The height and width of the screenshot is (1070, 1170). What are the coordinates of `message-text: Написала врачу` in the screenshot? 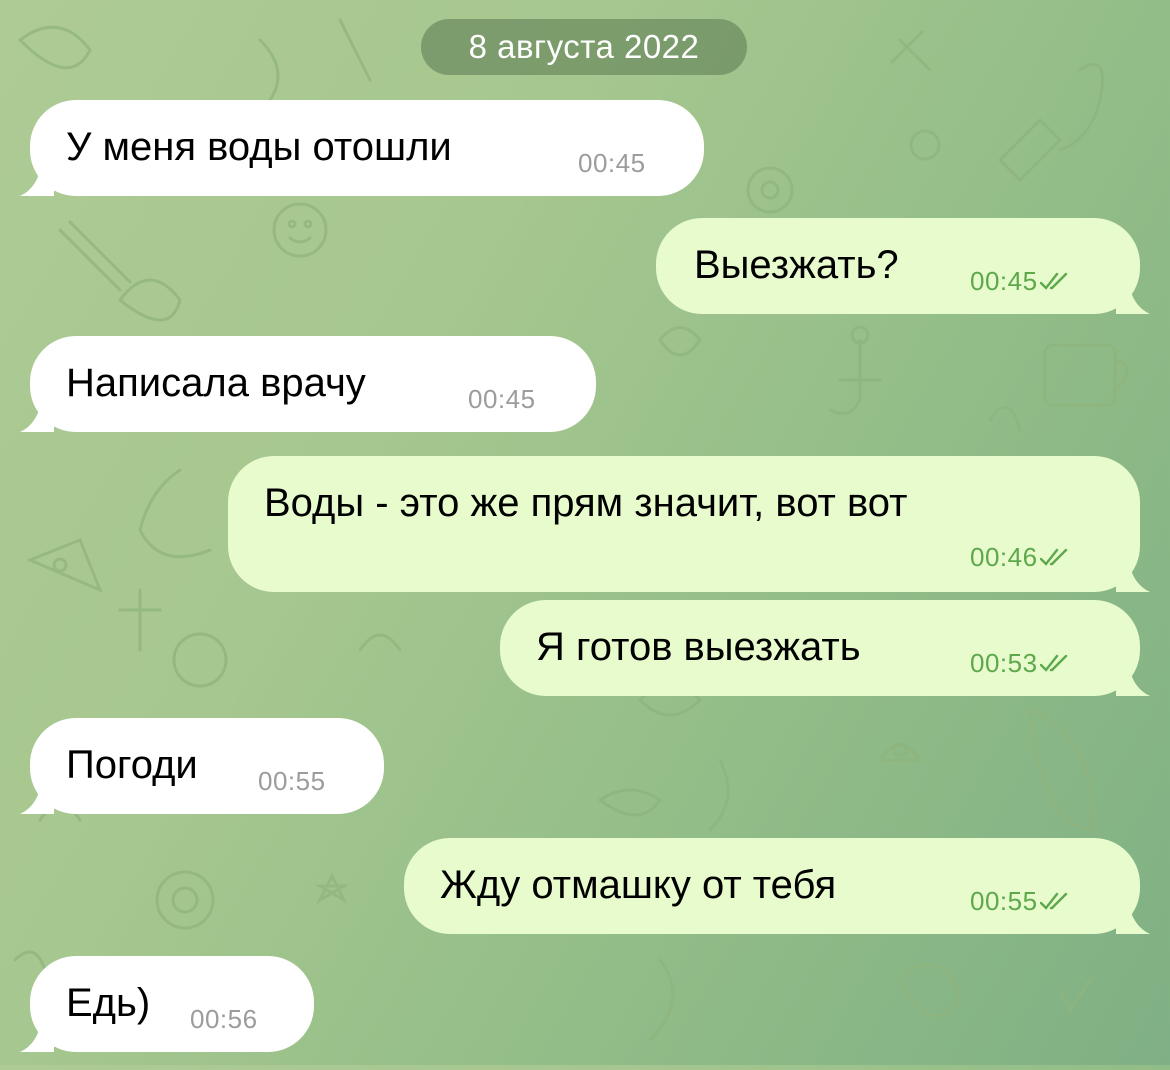 It's located at (216, 383).